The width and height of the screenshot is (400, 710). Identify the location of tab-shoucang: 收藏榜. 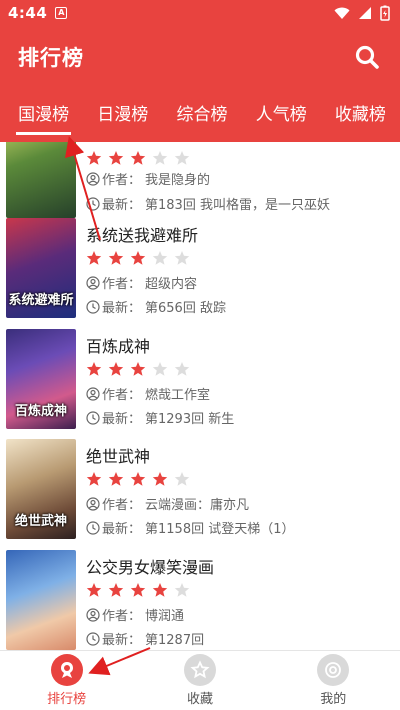
(360, 115).